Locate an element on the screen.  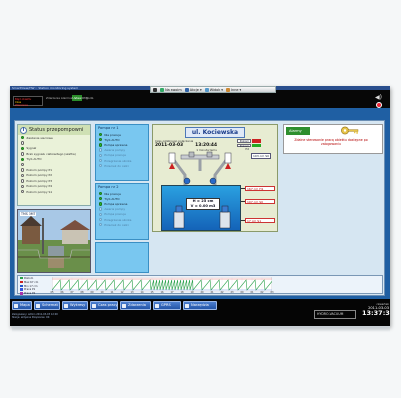
tank-volume: V = 0.00 m3 is located at coordinates (203, 206).